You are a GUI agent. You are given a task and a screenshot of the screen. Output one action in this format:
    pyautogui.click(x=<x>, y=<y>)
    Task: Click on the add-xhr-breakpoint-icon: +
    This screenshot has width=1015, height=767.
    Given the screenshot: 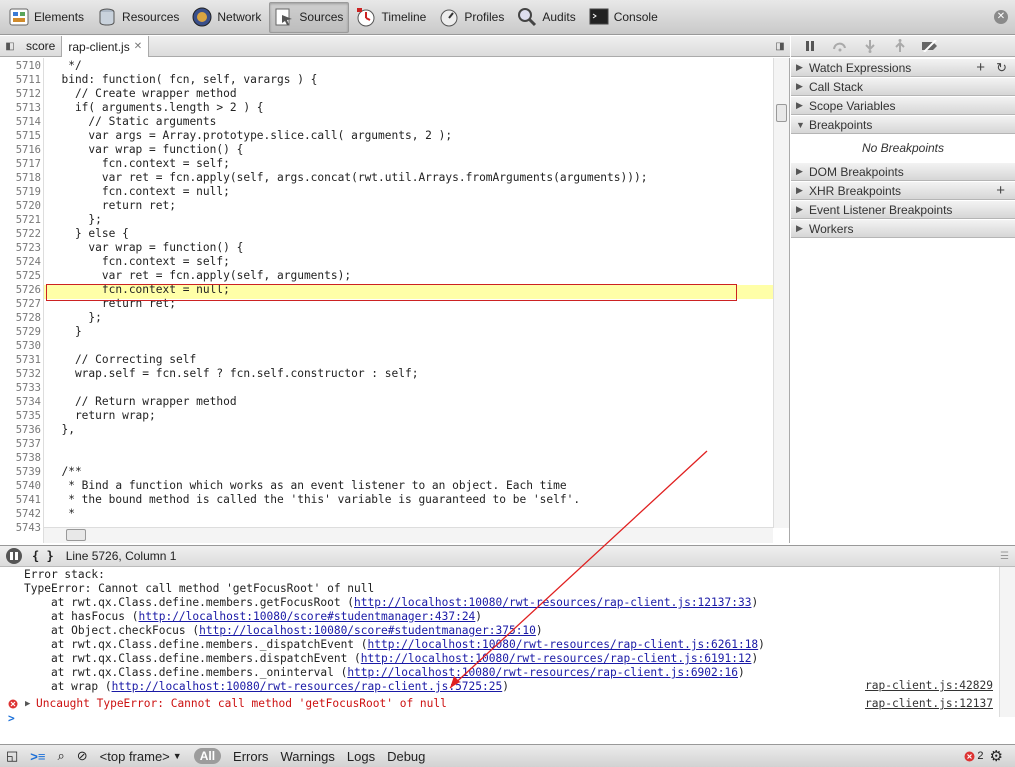 What is the action you would take?
    pyautogui.click(x=1000, y=191)
    